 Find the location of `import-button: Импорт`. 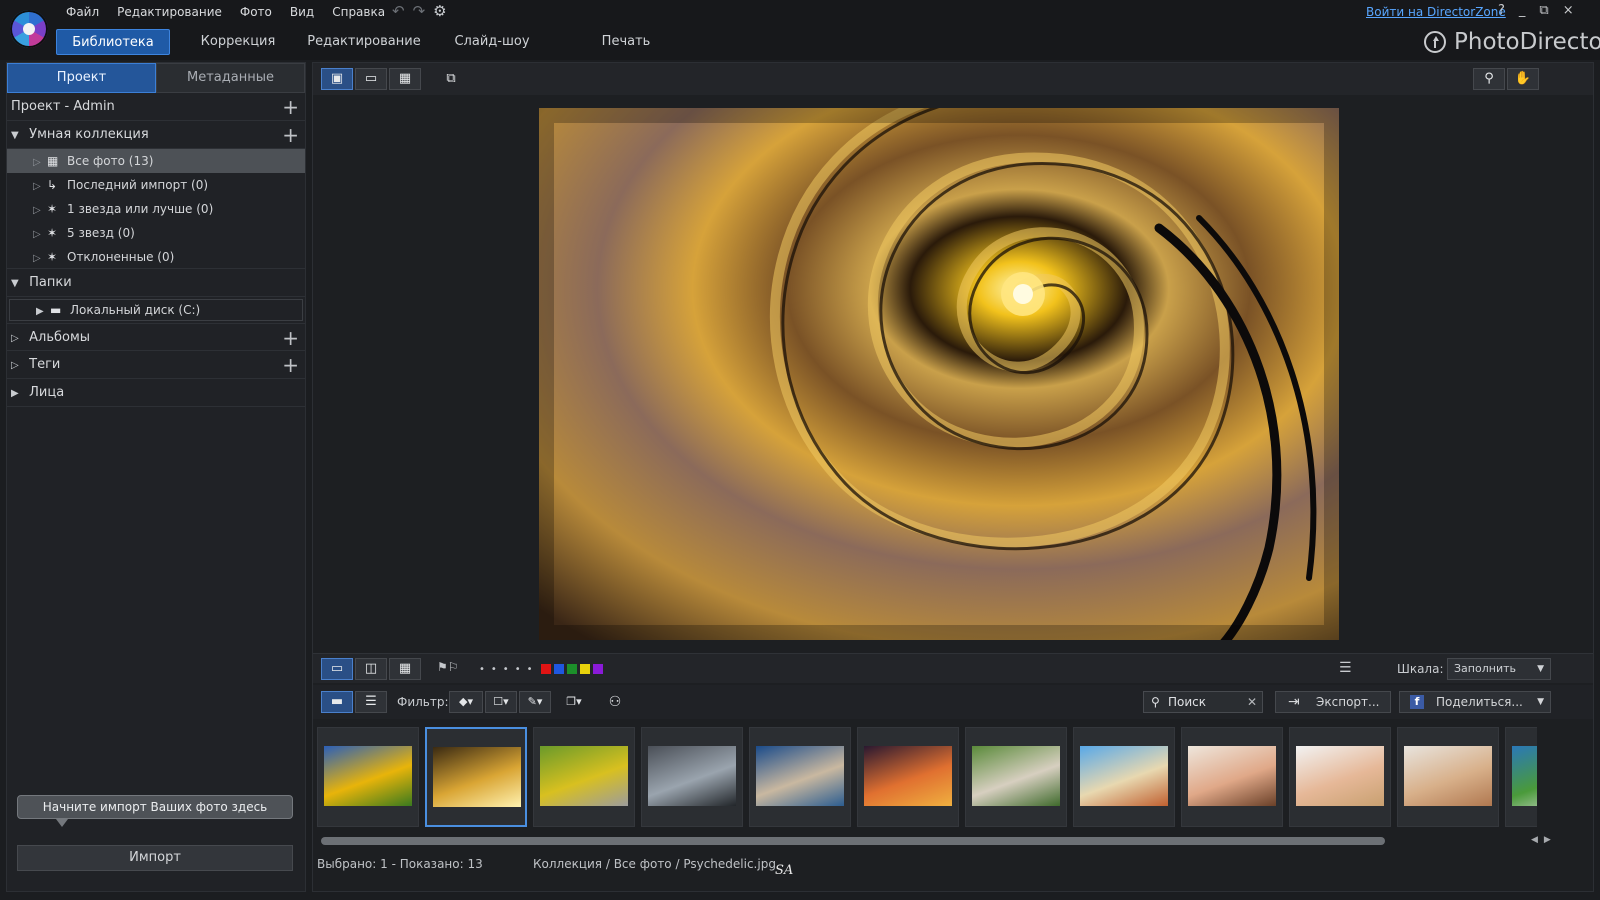

import-button: Импорт is located at coordinates (155, 858).